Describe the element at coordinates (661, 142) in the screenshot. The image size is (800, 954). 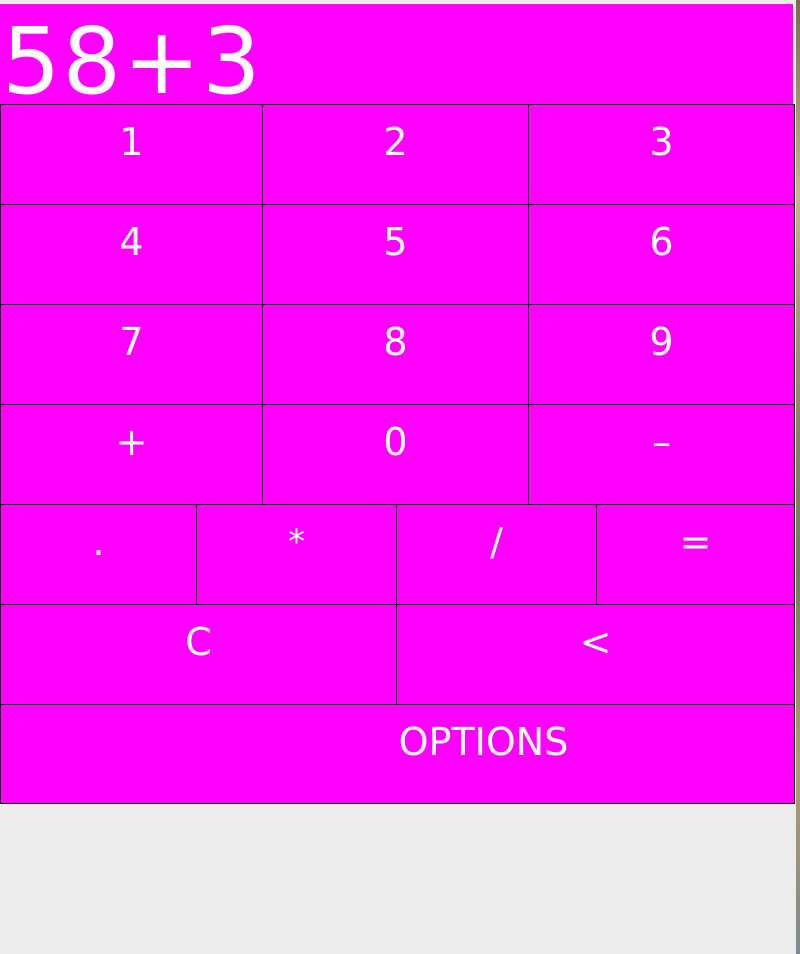
I see `digit-3-label: 3` at that location.